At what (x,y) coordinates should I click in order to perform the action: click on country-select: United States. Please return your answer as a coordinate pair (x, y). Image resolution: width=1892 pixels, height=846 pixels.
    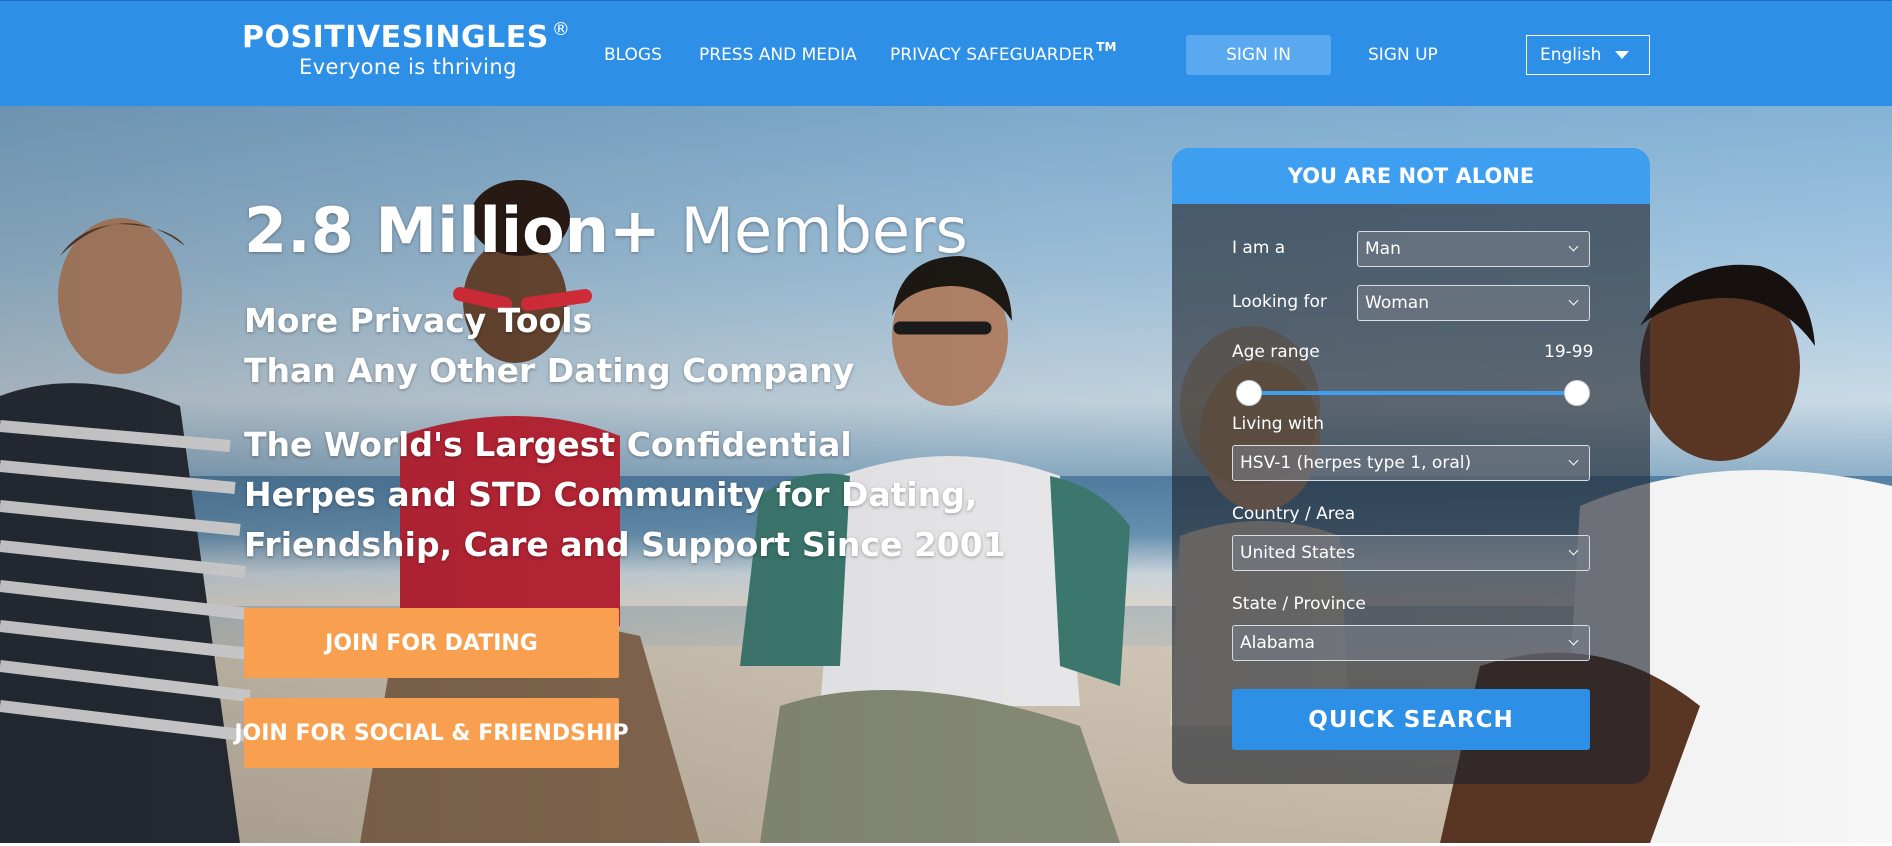
    Looking at the image, I should click on (1411, 553).